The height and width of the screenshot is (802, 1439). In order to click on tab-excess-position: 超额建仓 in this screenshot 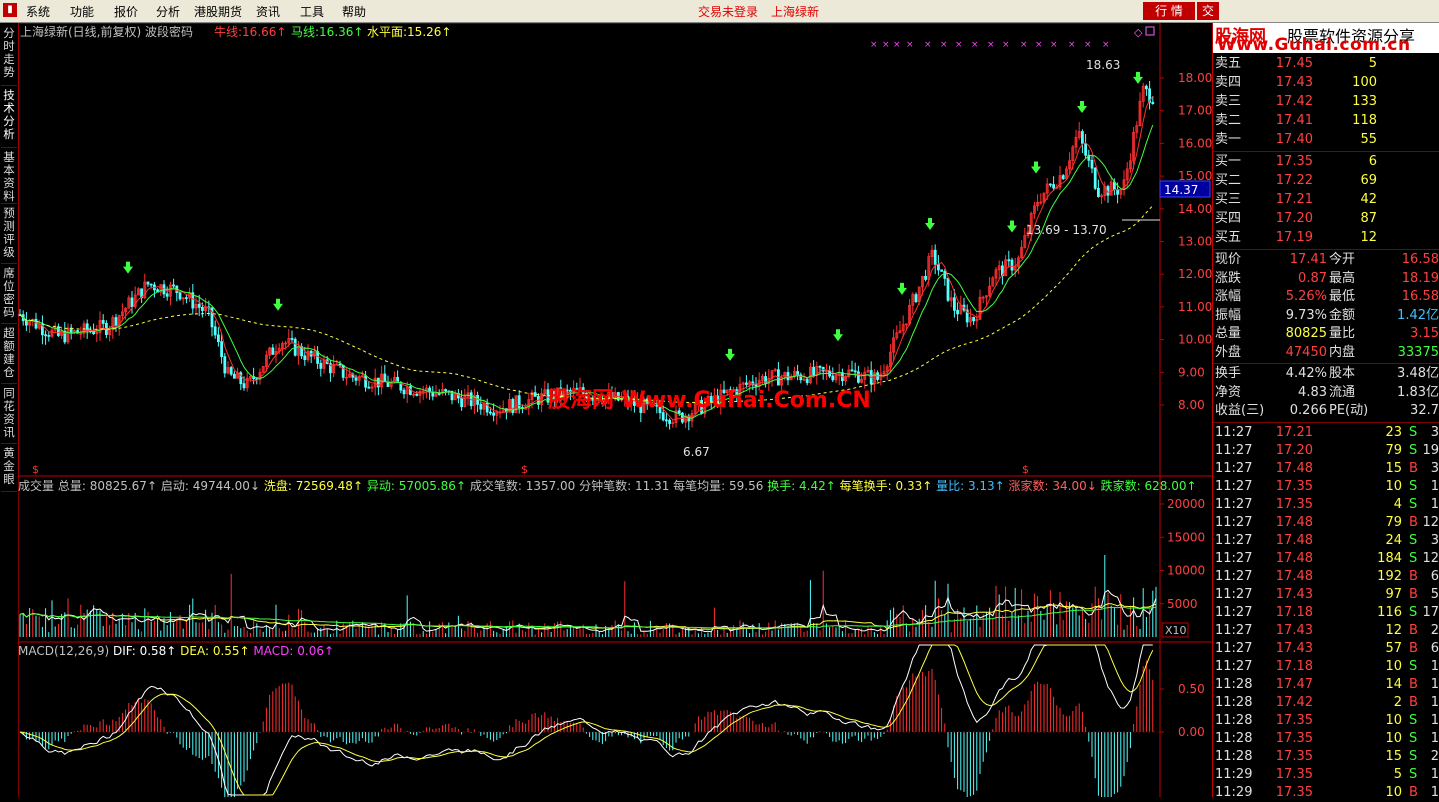, I will do `click(9, 355)`.